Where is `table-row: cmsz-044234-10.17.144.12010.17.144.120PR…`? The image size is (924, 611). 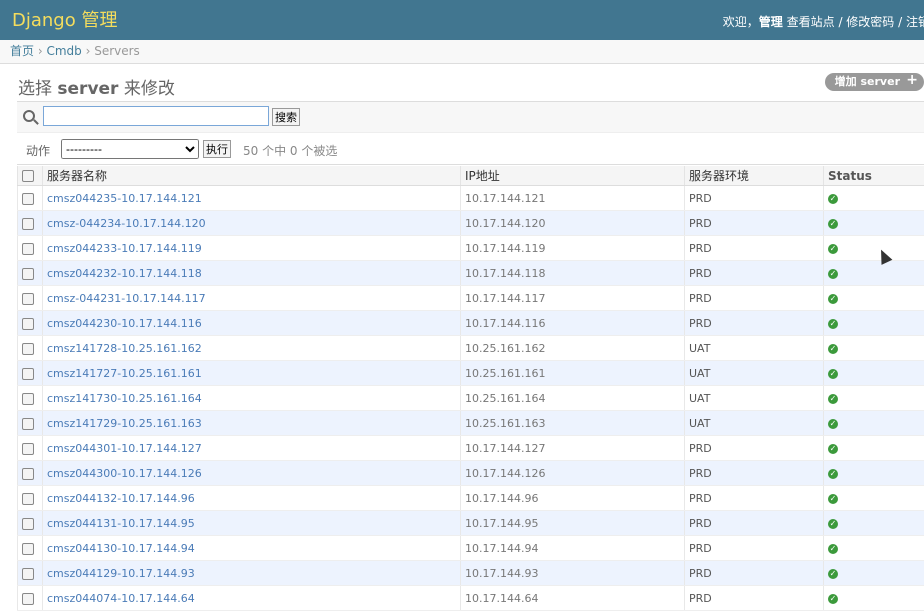
table-row: cmsz-044234-10.17.144.12010.17.144.120PR… is located at coordinates (471, 223).